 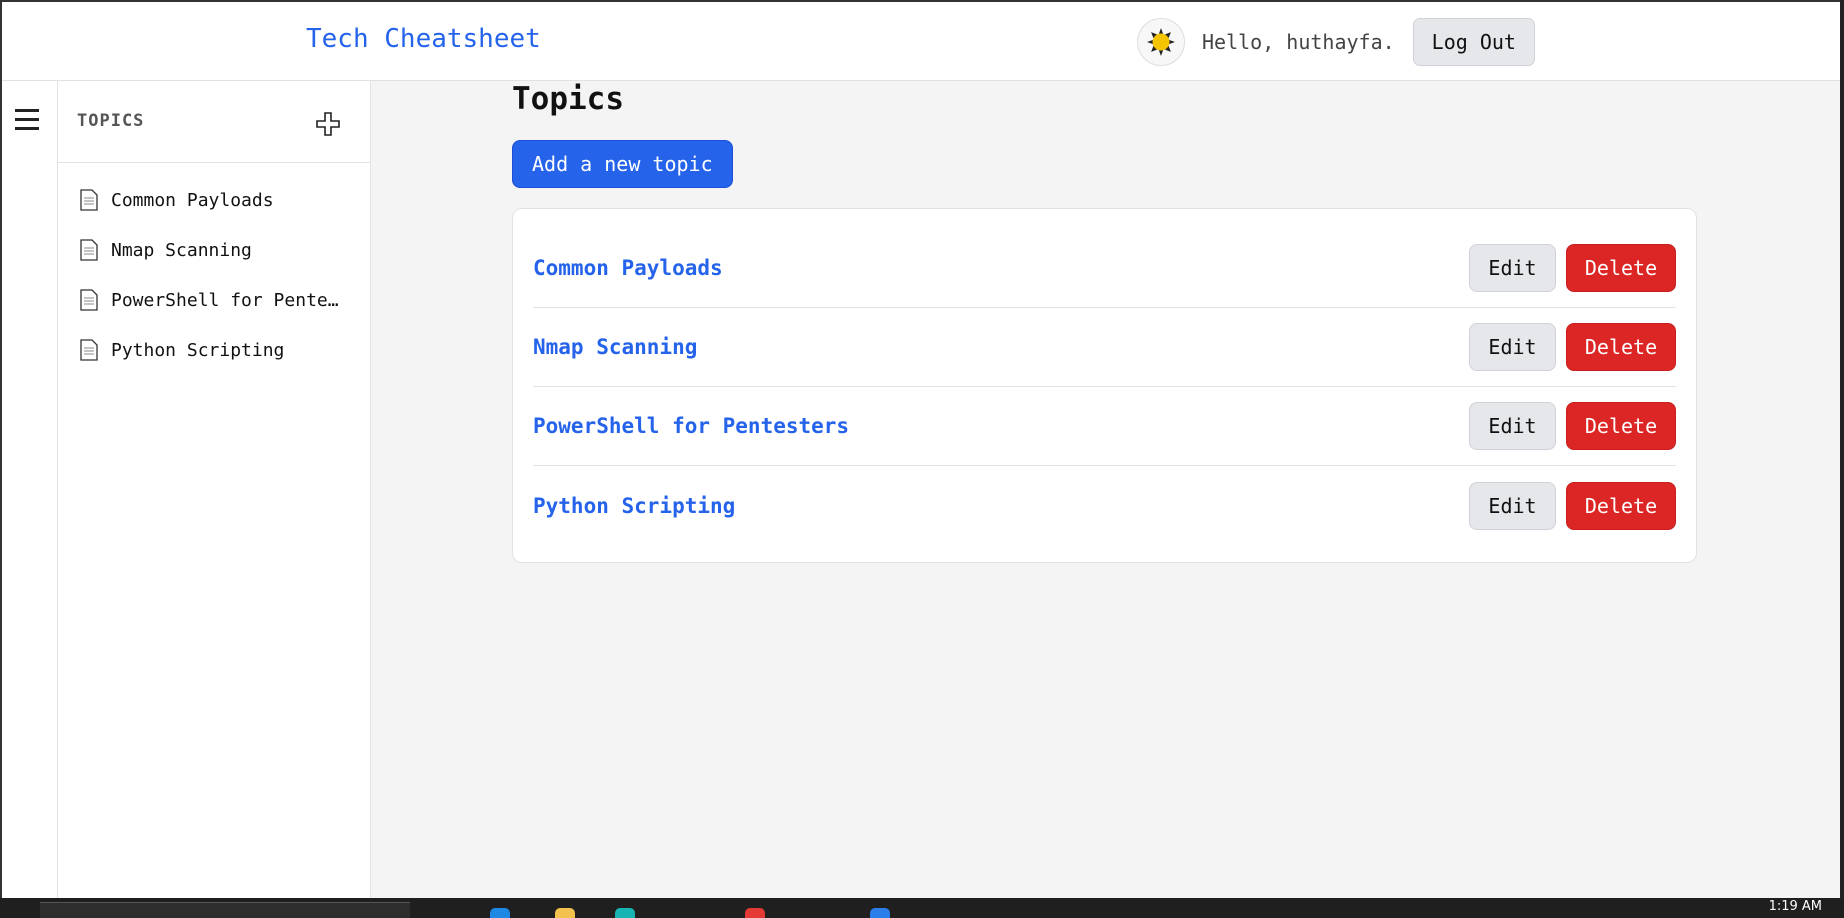 What do you see at coordinates (181, 250) in the screenshot?
I see `sidebar-item-label: Nmap Scanning` at bounding box center [181, 250].